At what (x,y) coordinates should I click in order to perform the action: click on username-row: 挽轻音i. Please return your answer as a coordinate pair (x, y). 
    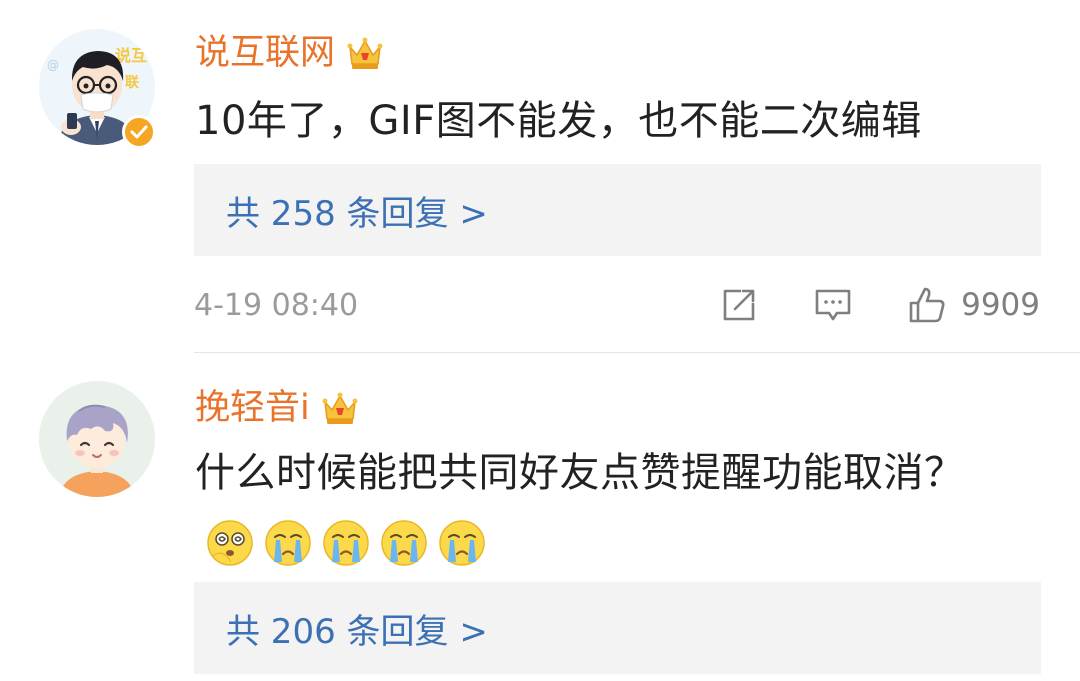
    Looking at the image, I should click on (277, 408).